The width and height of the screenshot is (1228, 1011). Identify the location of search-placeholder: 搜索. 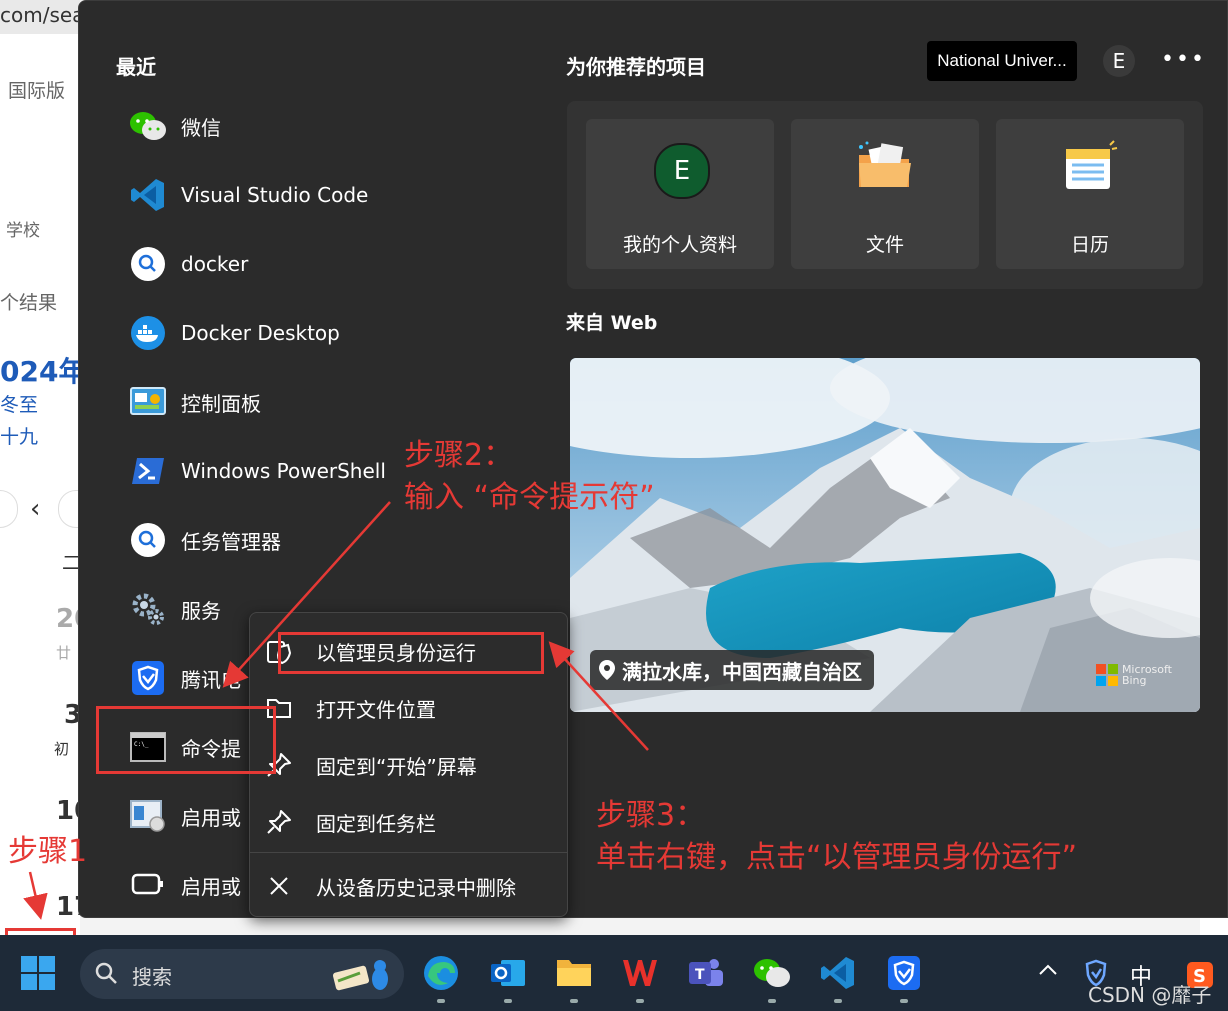
(152, 977).